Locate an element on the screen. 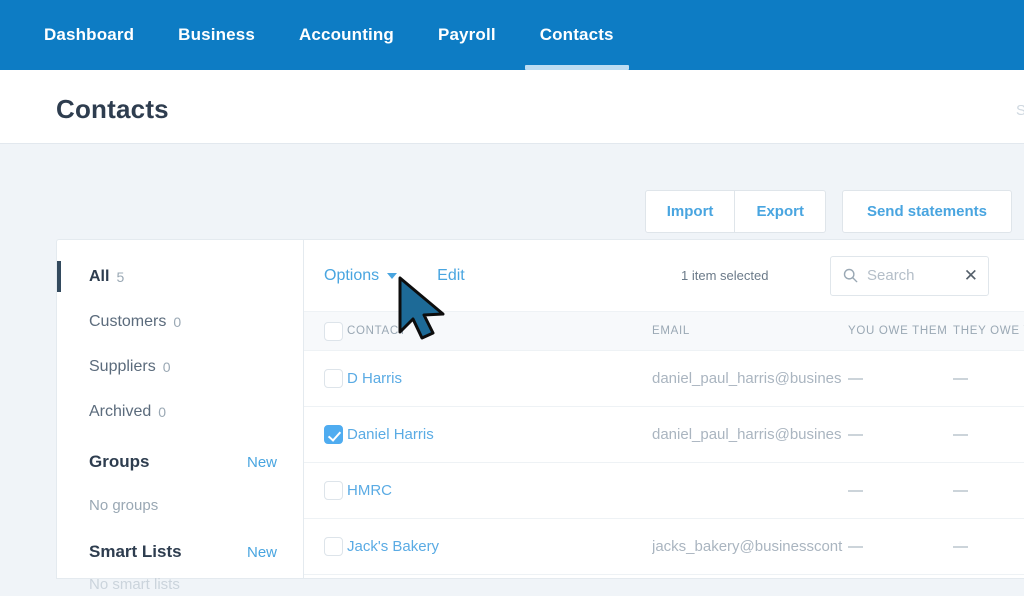  nav-item-business: Business is located at coordinates (216, 35).